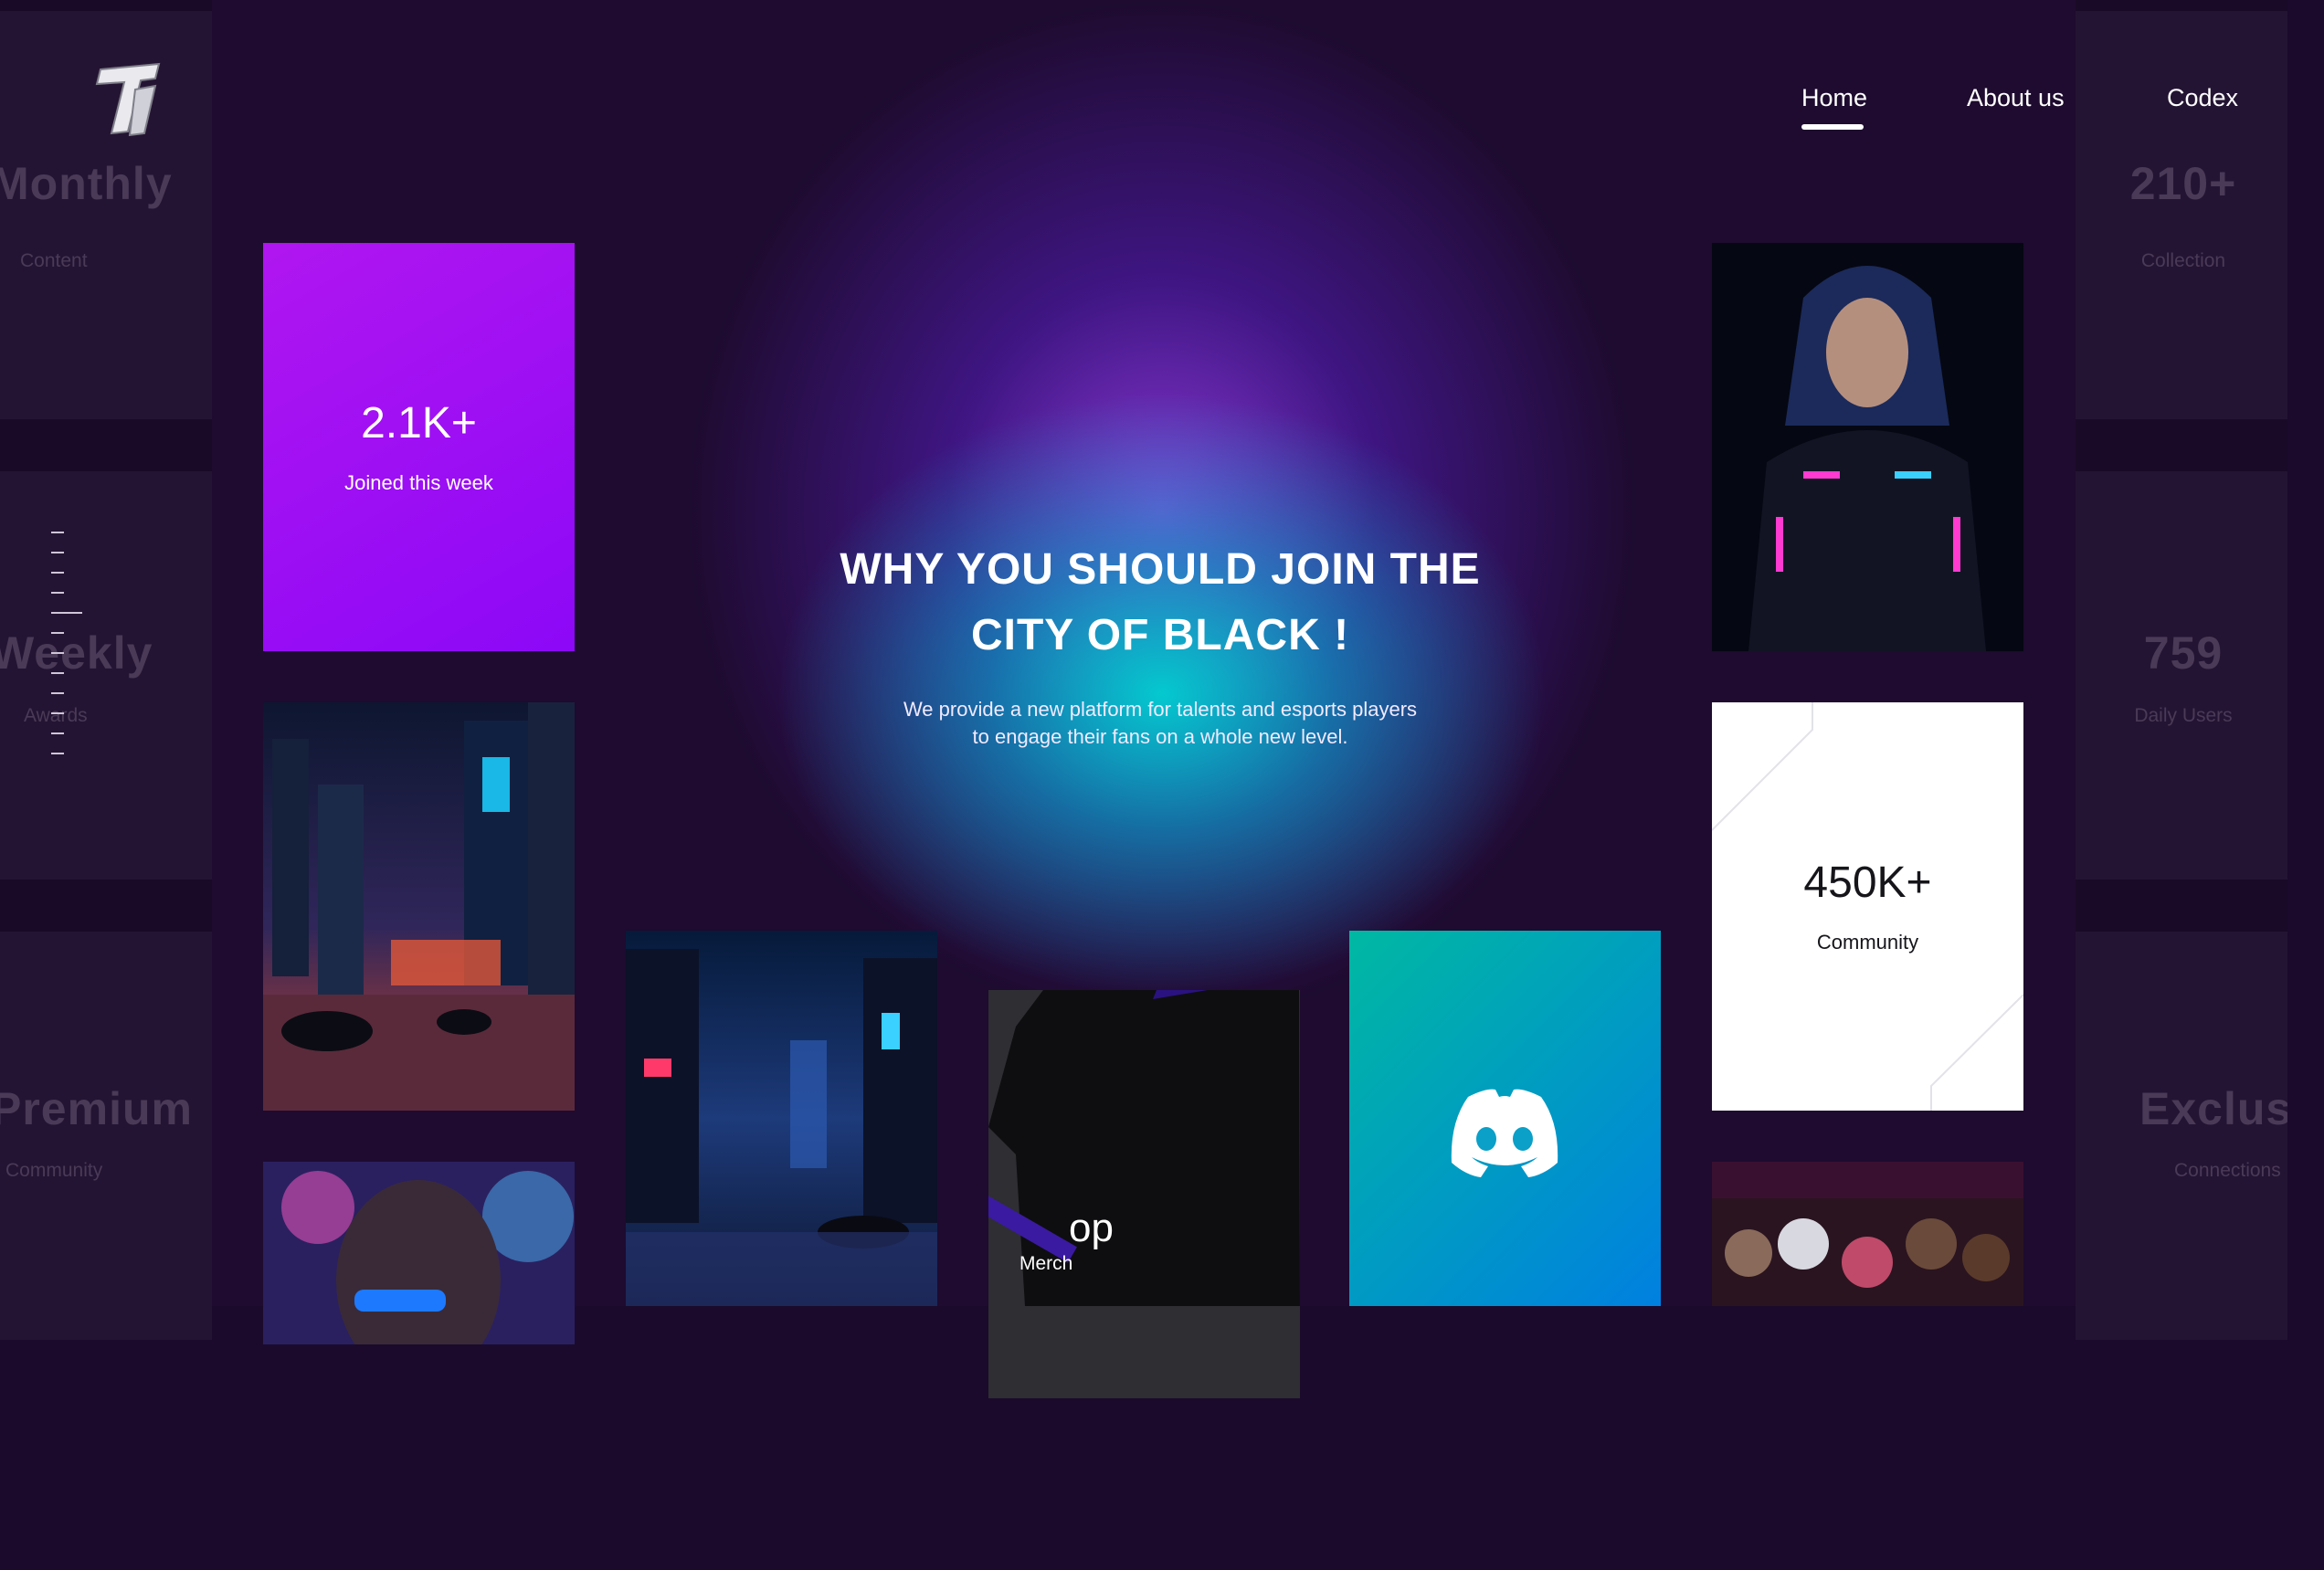 The height and width of the screenshot is (1570, 2324). I want to click on side-card-small: Connections, so click(2227, 1171).